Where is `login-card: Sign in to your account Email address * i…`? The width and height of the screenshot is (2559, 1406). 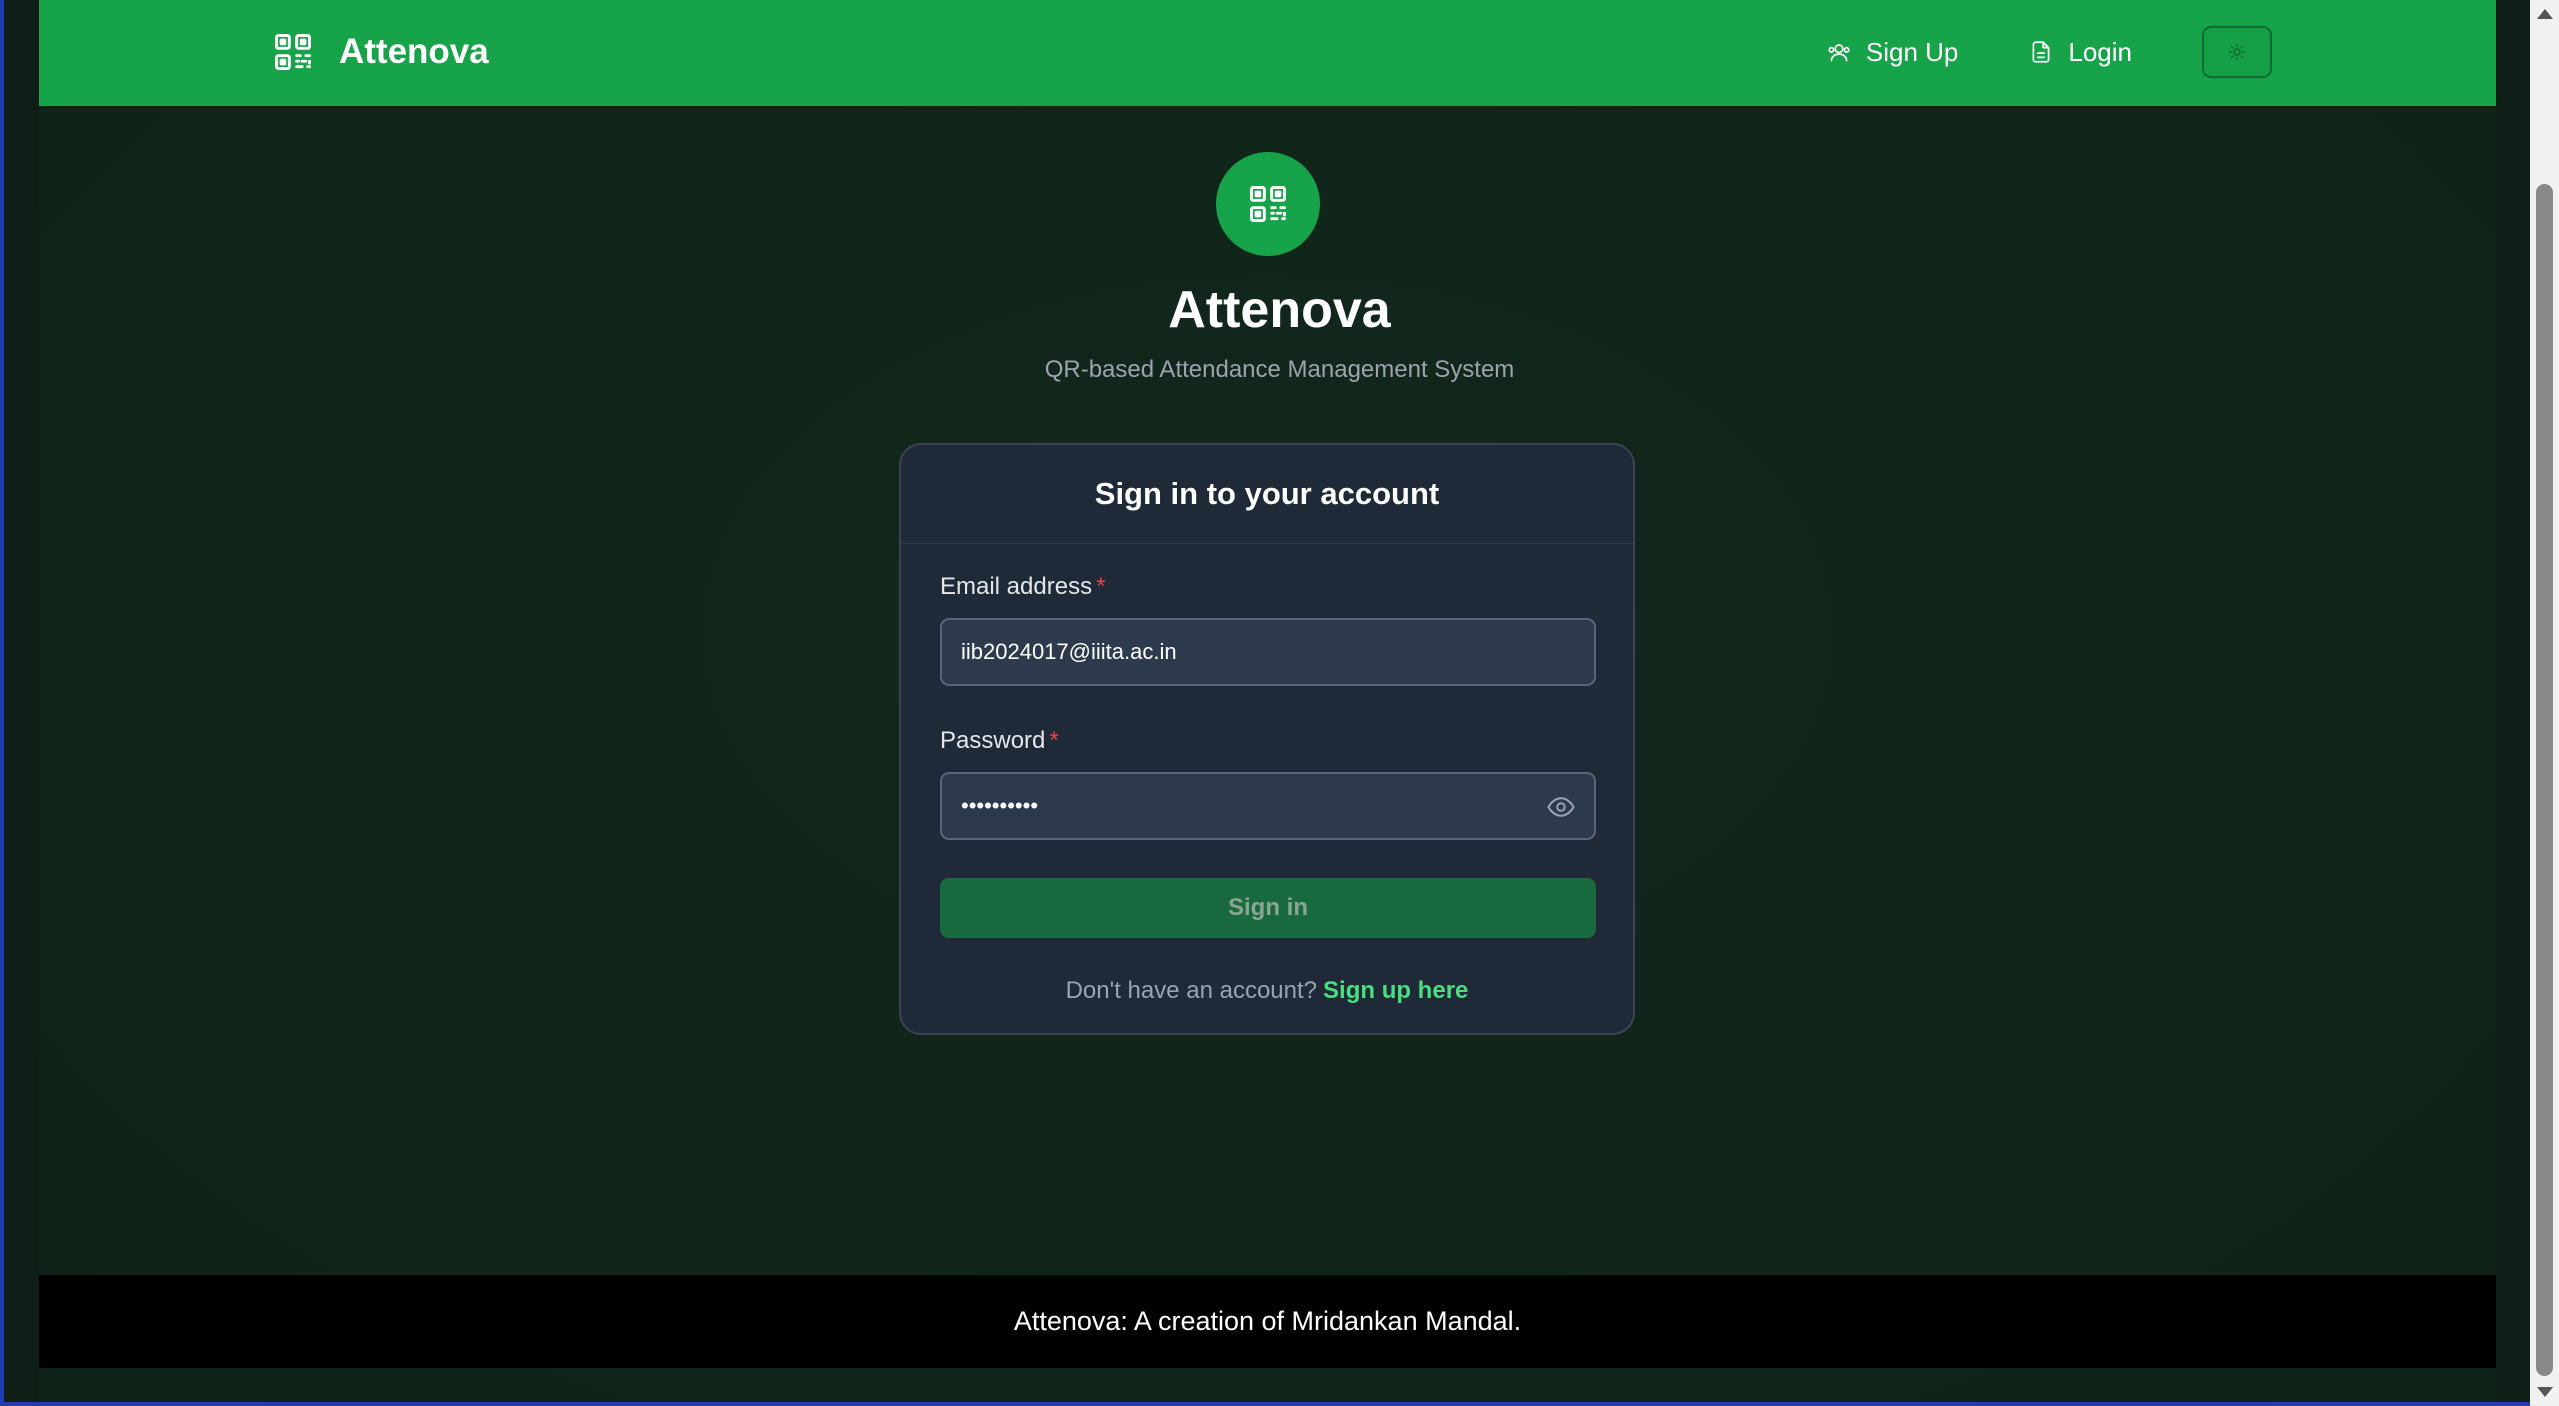 login-card: Sign in to your account Email address * i… is located at coordinates (1267, 739).